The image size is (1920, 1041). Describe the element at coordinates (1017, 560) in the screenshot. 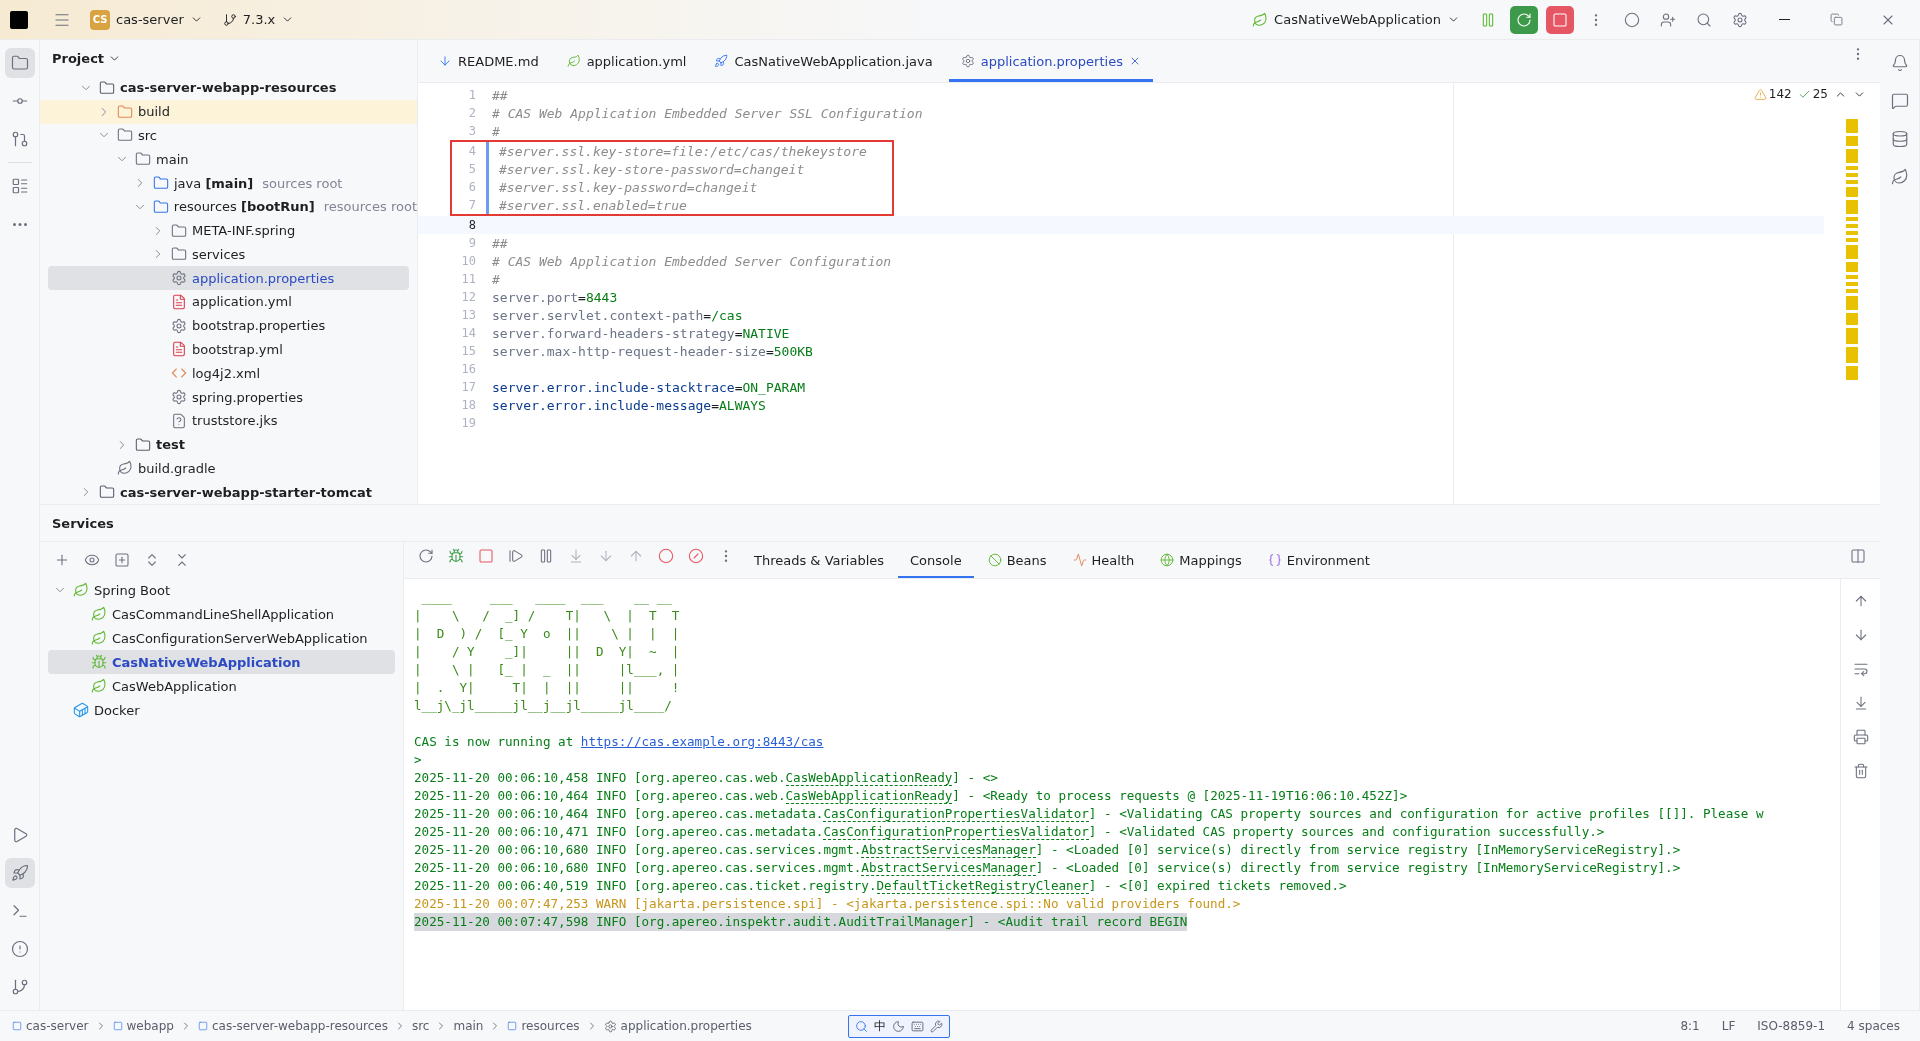

I see `console-tab: Beans` at that location.